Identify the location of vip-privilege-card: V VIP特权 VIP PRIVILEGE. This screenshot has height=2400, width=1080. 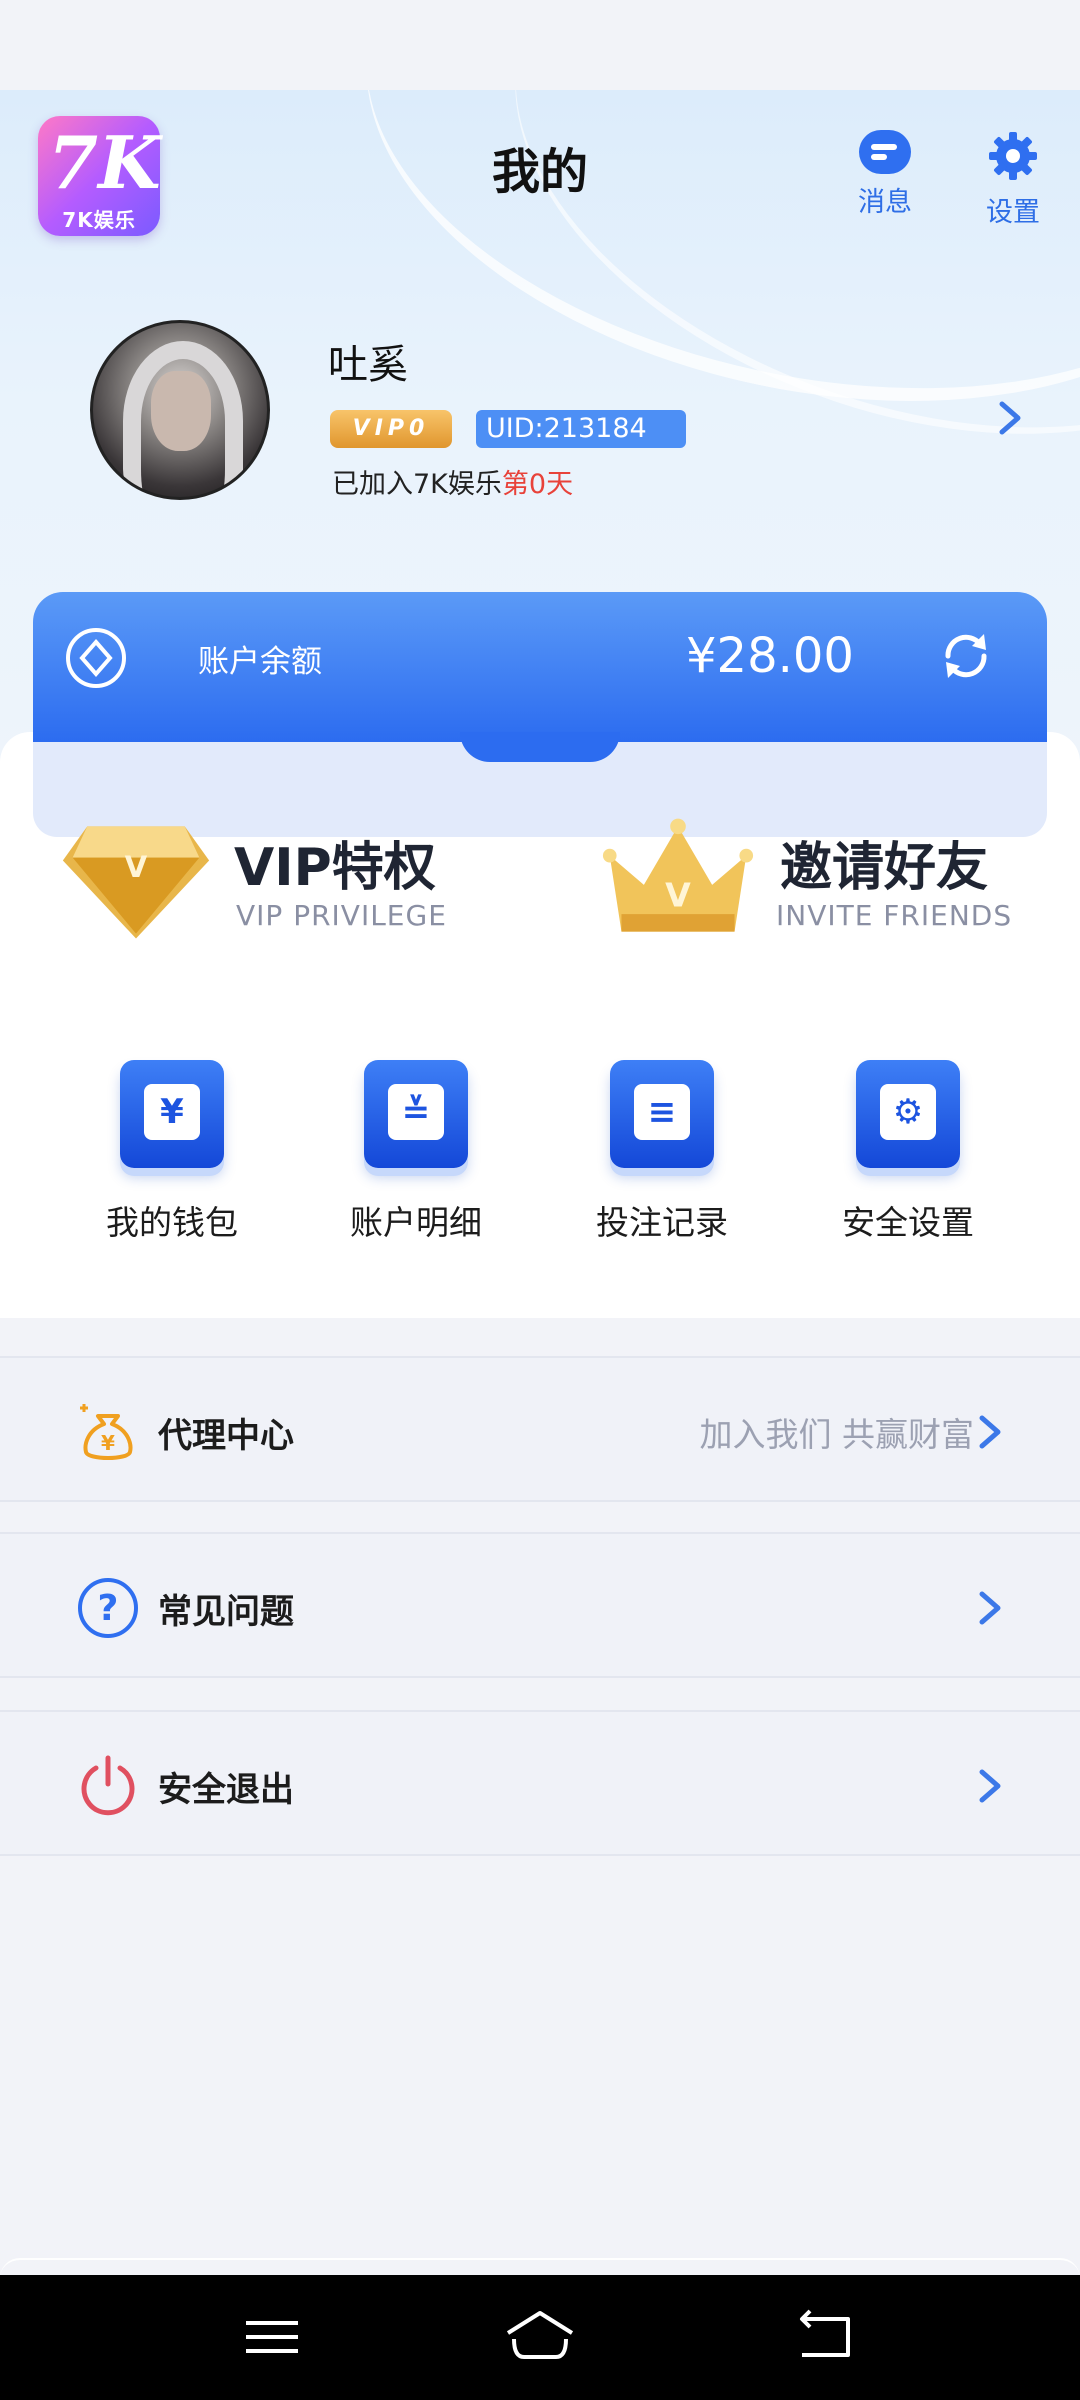
(268, 885).